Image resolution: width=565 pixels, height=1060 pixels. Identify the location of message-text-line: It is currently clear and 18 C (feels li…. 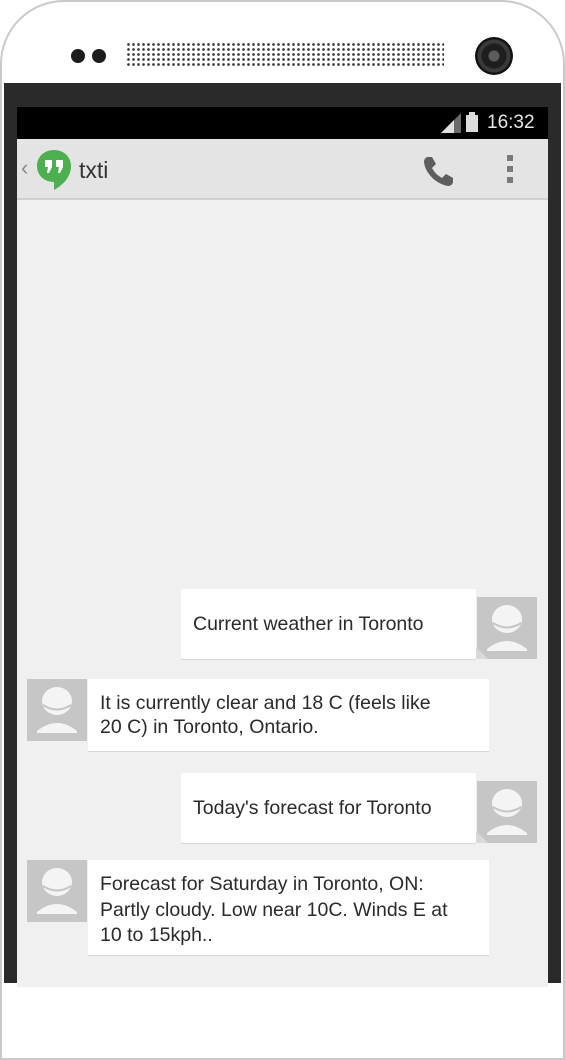
(265, 703).